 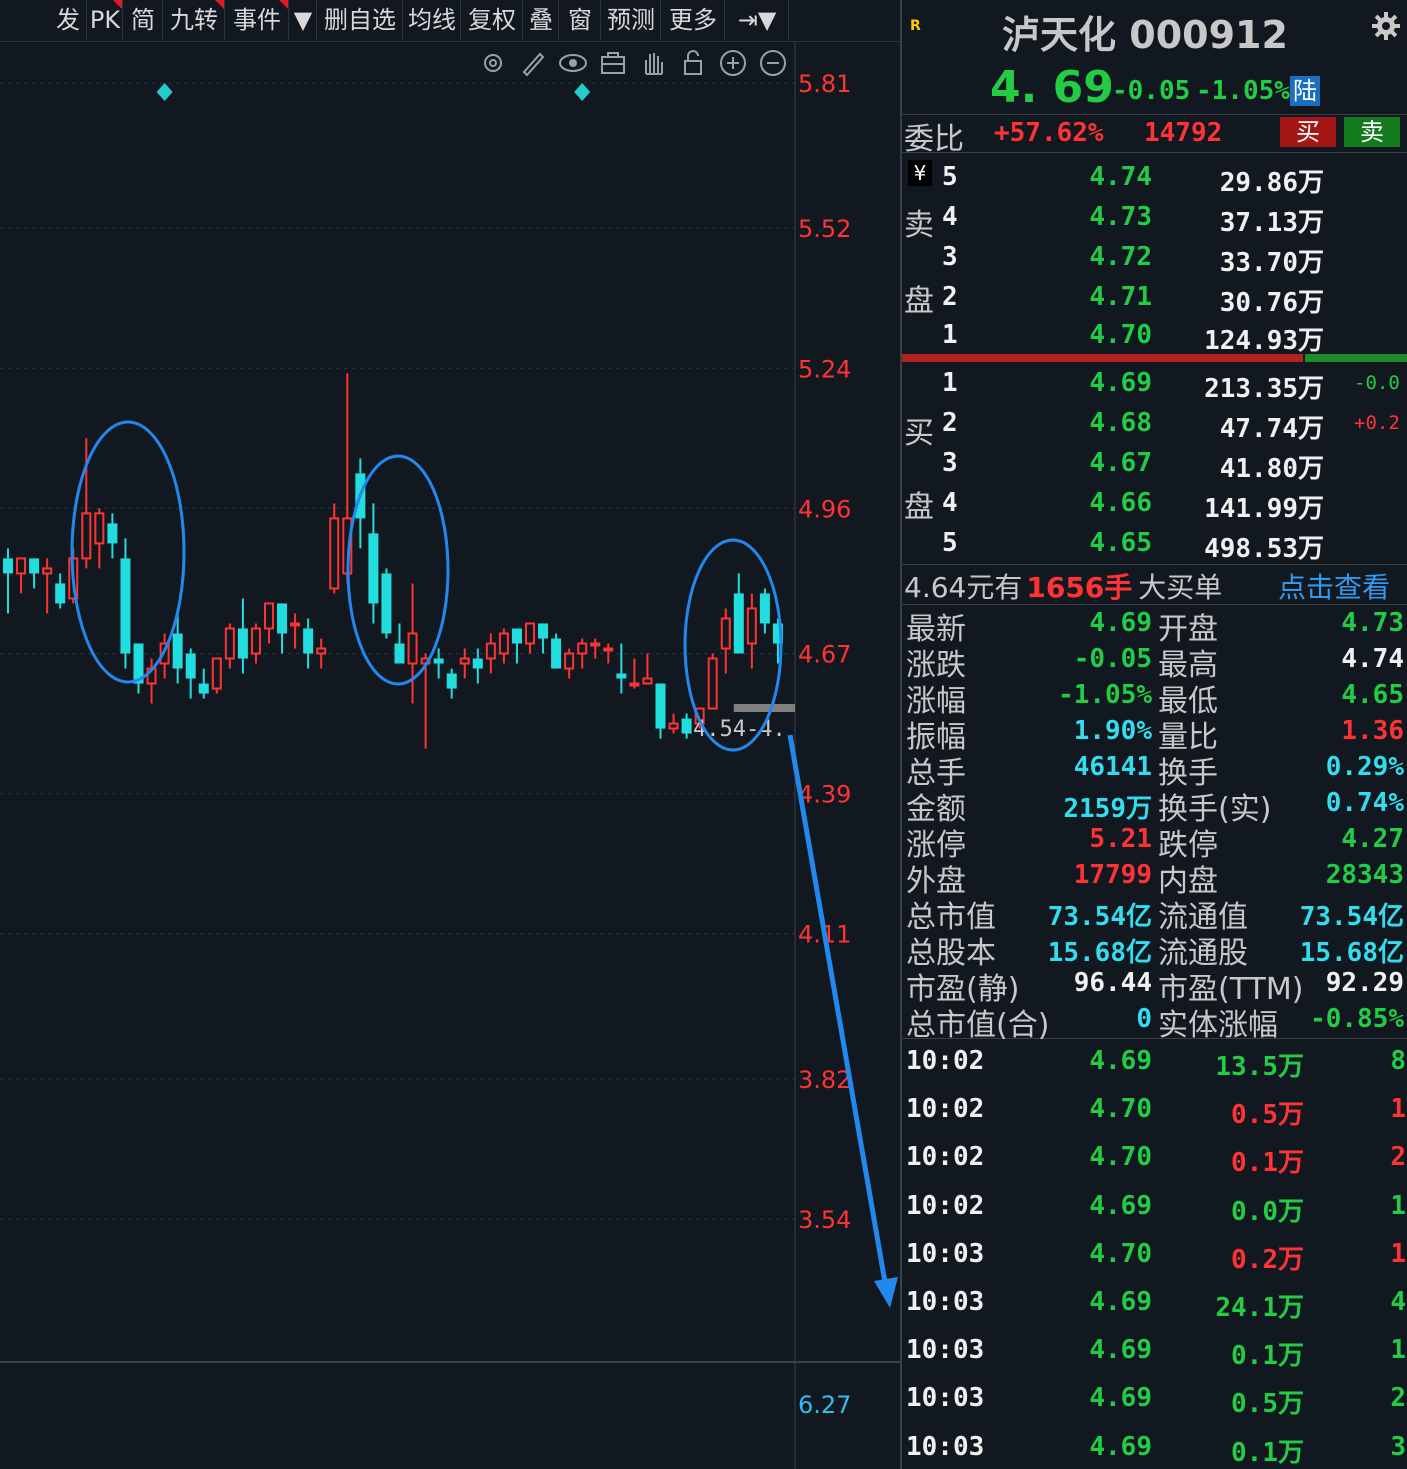 What do you see at coordinates (963, 587) in the screenshot?
I see `big-order-price: 4.64元有` at bounding box center [963, 587].